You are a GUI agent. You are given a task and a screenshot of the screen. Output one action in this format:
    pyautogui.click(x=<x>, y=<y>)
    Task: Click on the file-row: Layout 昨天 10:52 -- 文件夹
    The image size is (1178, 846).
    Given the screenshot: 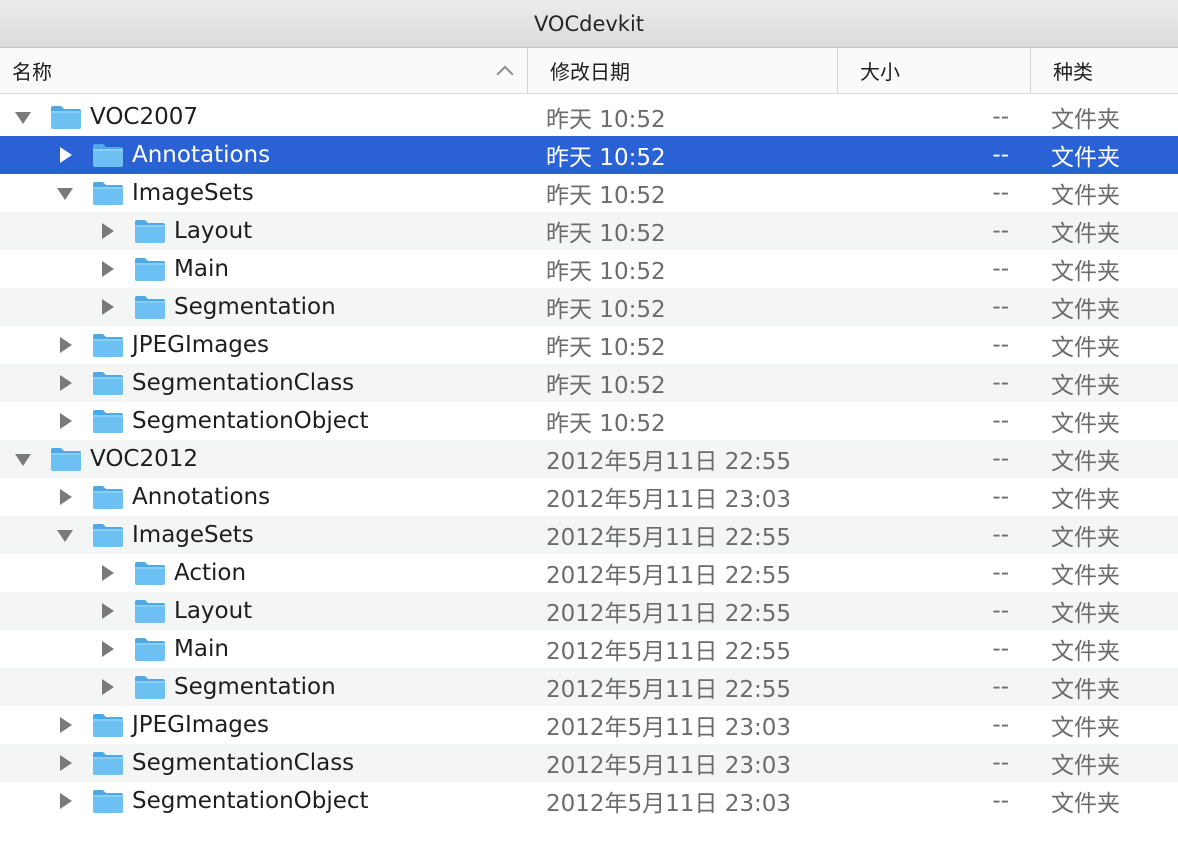 What is the action you would take?
    pyautogui.click(x=589, y=231)
    